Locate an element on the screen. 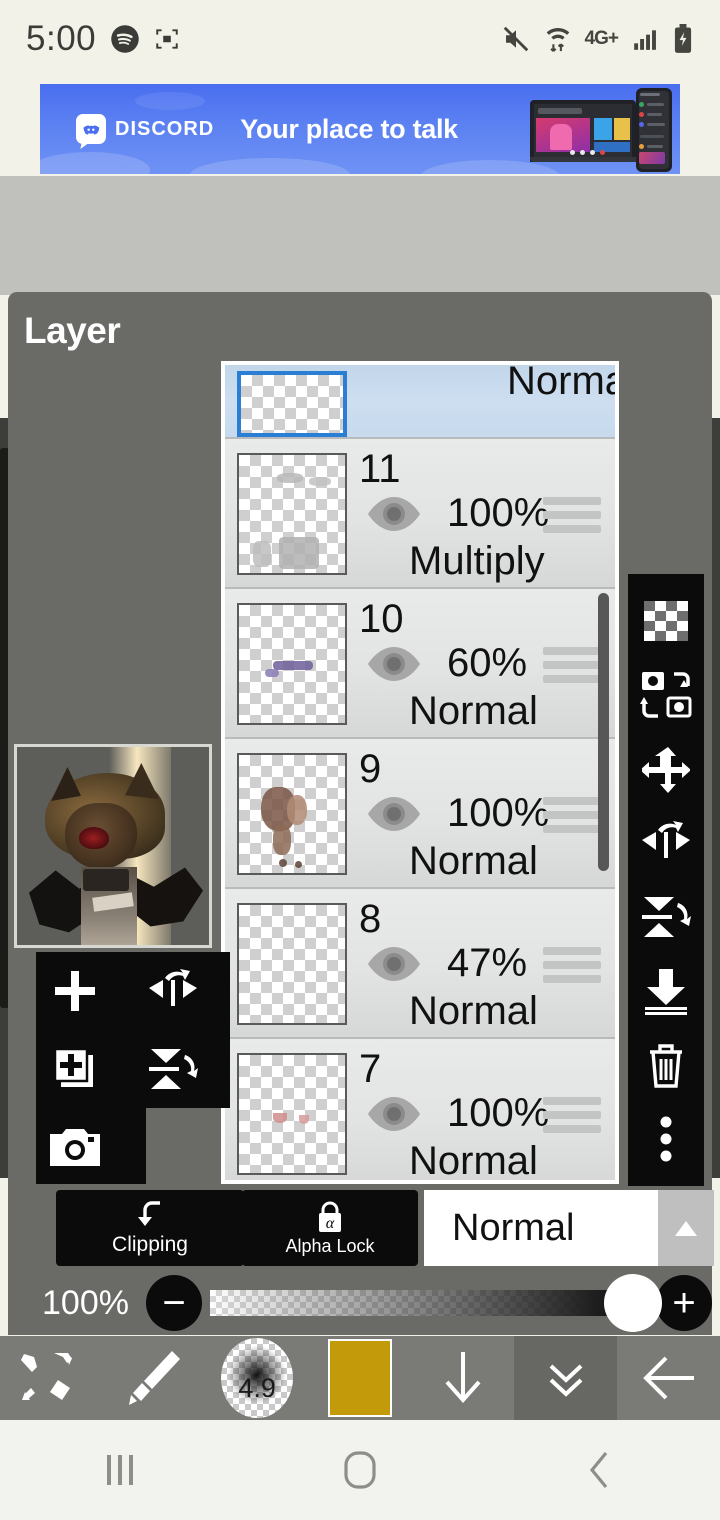  color-swatch-icon is located at coordinates (360, 1378).